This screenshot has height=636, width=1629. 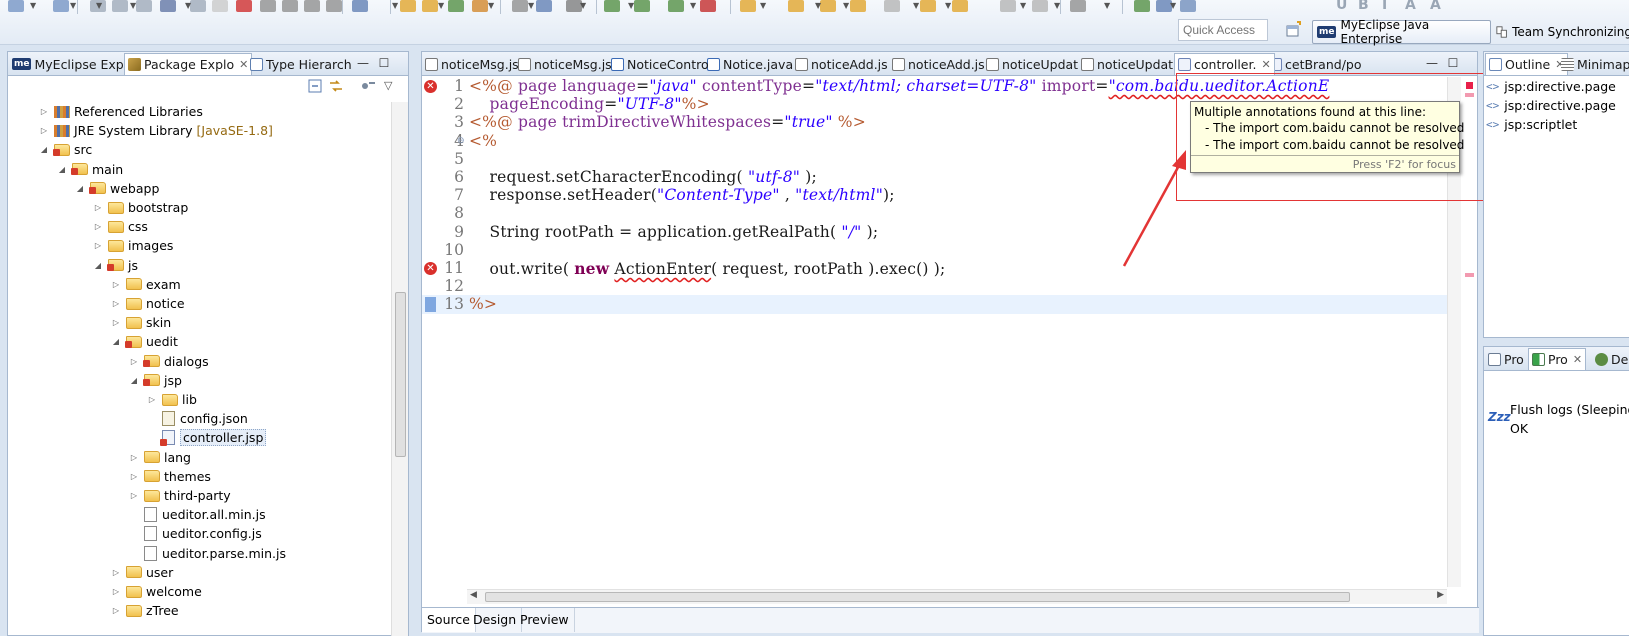 I want to click on tree-item: ▷ css, so click(x=120, y=226).